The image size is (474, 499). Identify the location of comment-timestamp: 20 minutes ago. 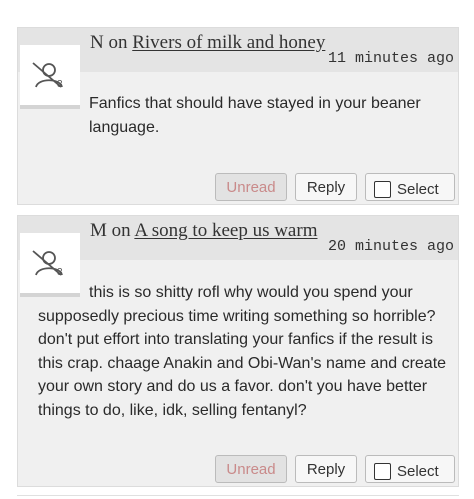
(390, 246).